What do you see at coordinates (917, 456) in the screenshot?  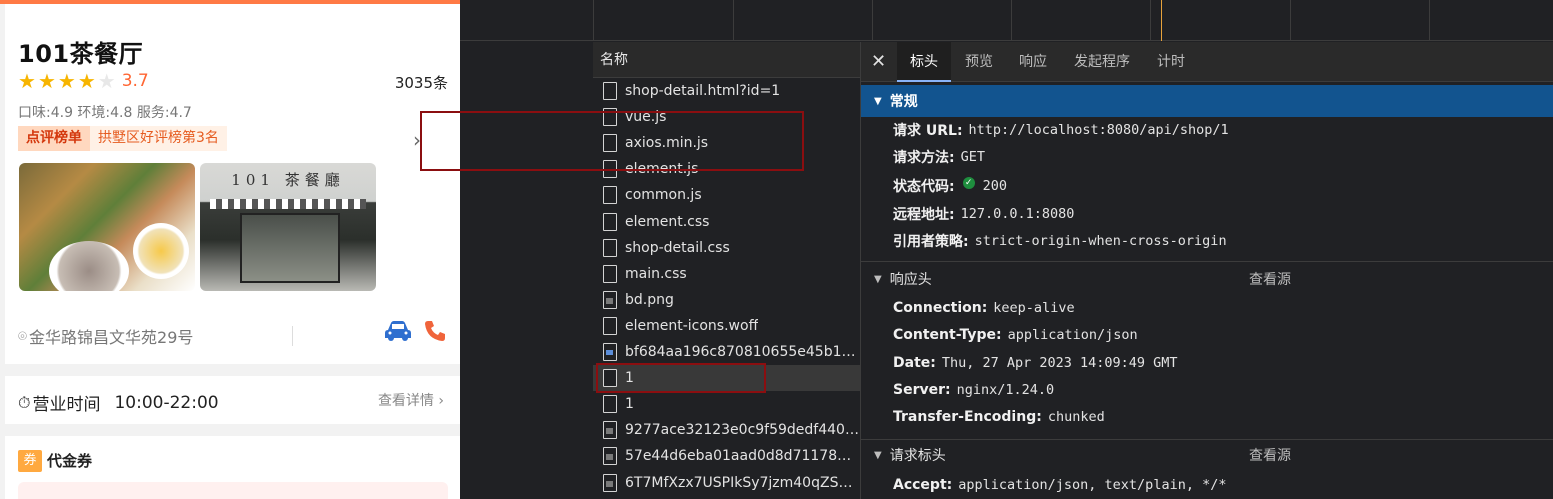 I see `section-title: 请求标头` at bounding box center [917, 456].